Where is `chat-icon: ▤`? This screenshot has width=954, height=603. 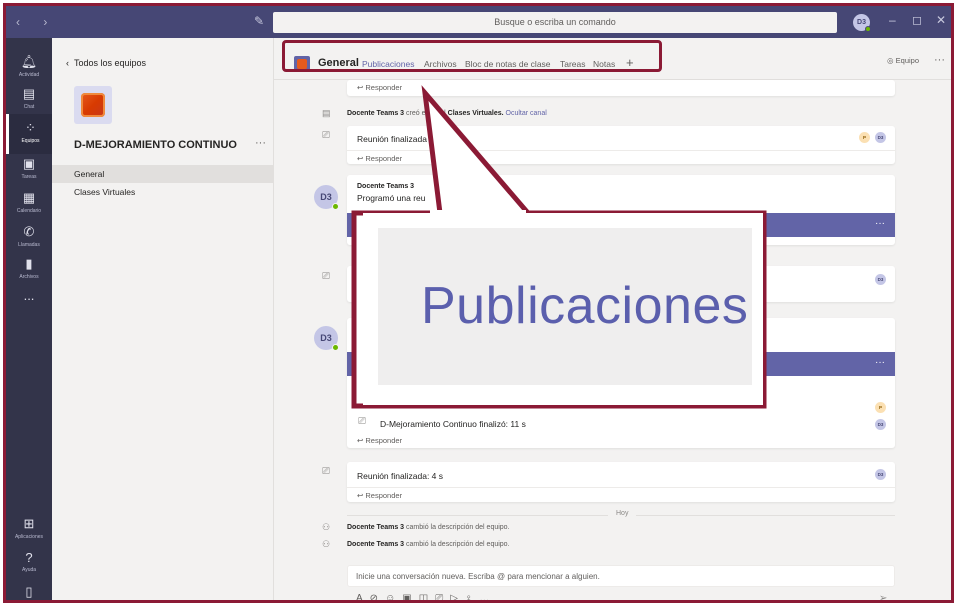 chat-icon: ▤ is located at coordinates (29, 93).